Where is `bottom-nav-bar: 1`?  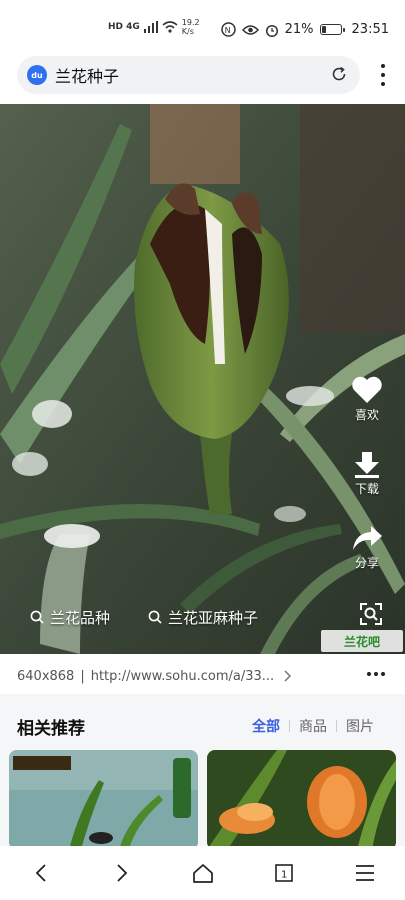
bottom-nav-bar: 1 is located at coordinates (202, 873).